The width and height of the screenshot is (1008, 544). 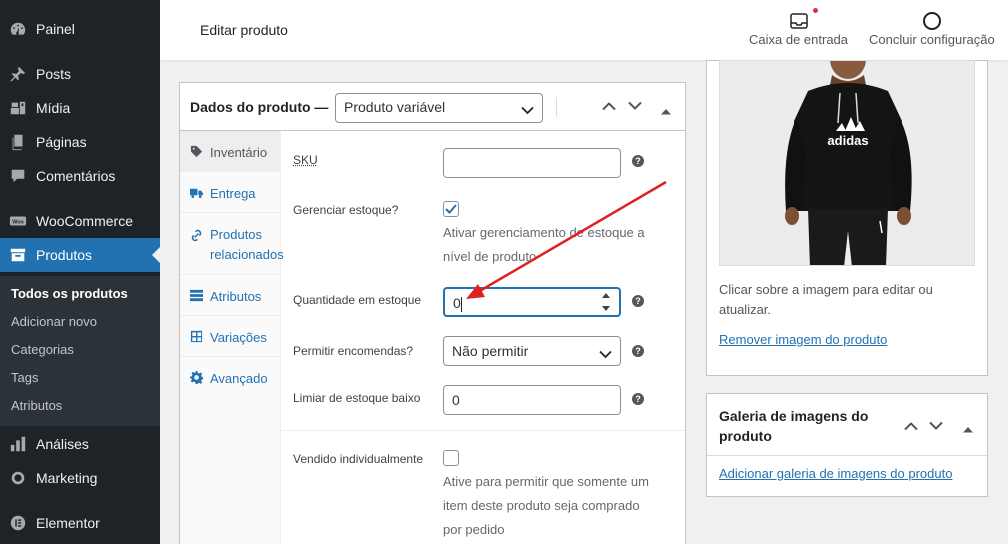 I want to click on add-gallery-link: Adicionar galeria de imagens do produto, so click(x=835, y=473).